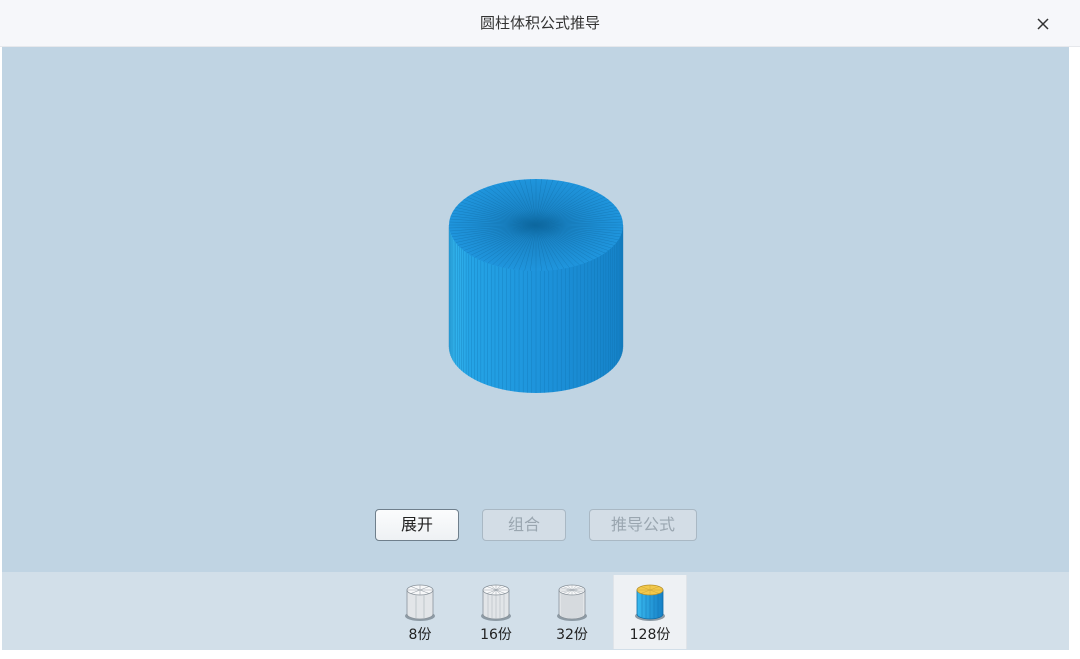 This screenshot has height=659, width=1080. I want to click on close-button, so click(1043, 24).